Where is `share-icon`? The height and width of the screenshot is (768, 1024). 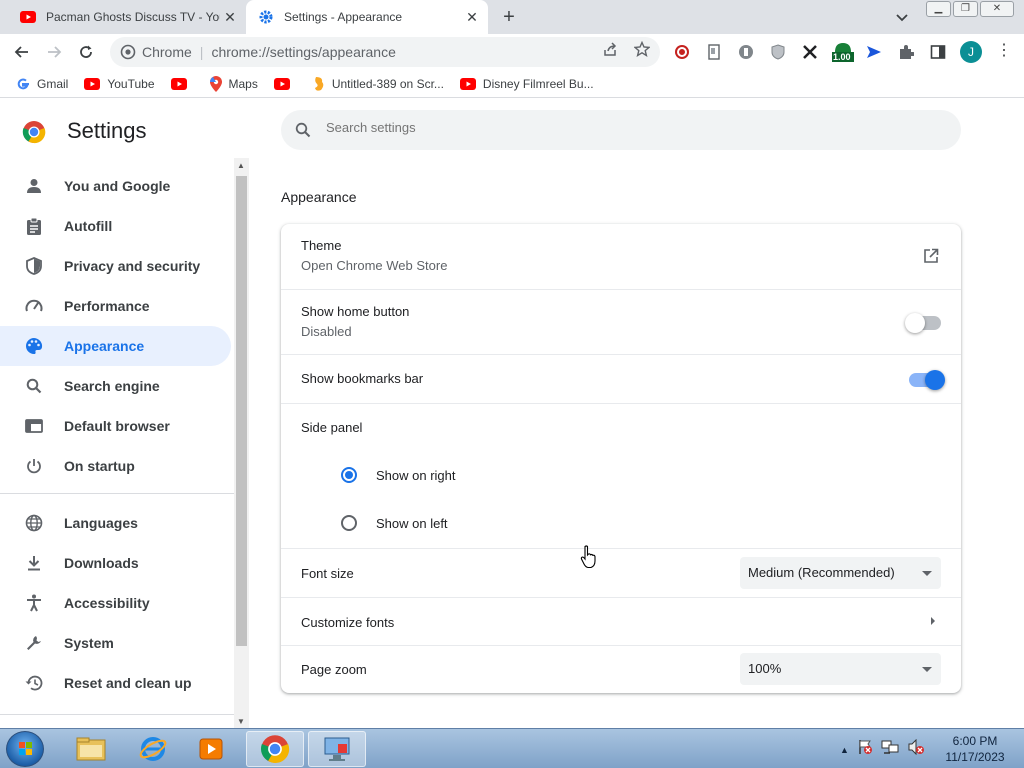
share-icon is located at coordinates (610, 49).